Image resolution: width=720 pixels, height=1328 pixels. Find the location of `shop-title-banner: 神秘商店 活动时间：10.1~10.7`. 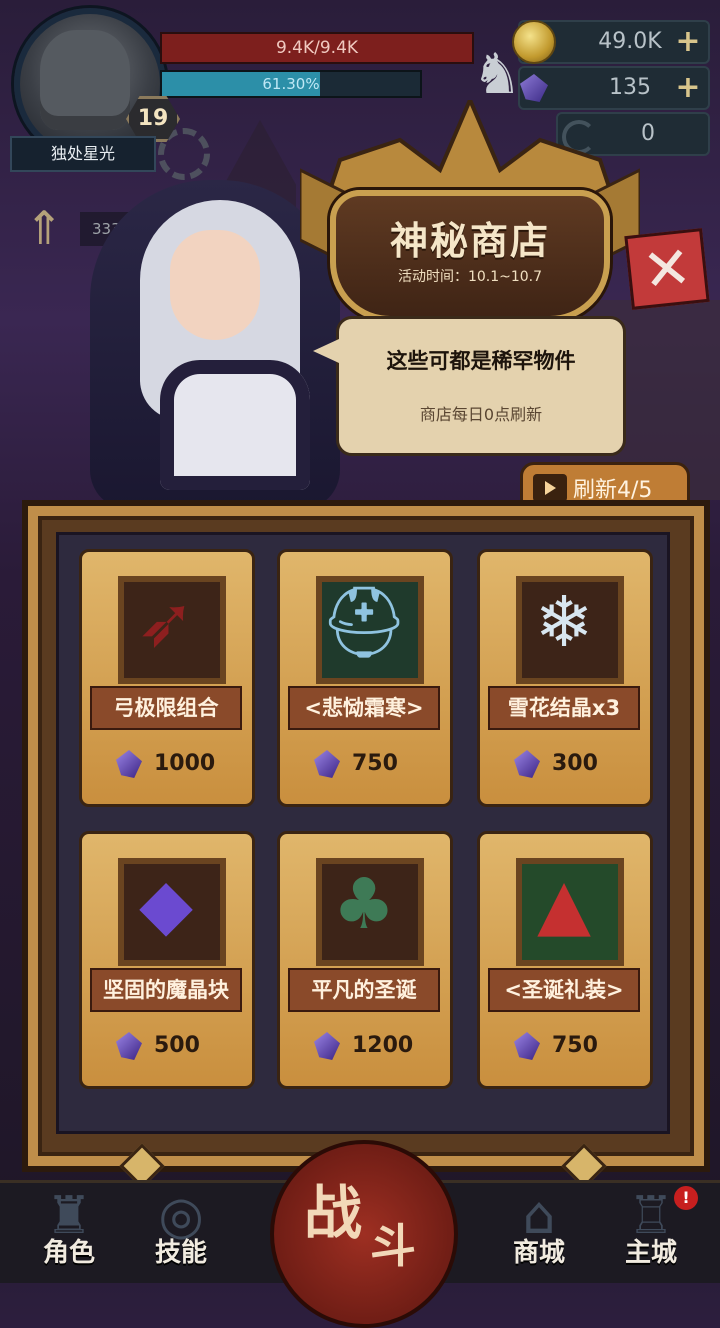

shop-title-banner: 神秘商店 活动时间：10.1~10.7 is located at coordinates (470, 256).